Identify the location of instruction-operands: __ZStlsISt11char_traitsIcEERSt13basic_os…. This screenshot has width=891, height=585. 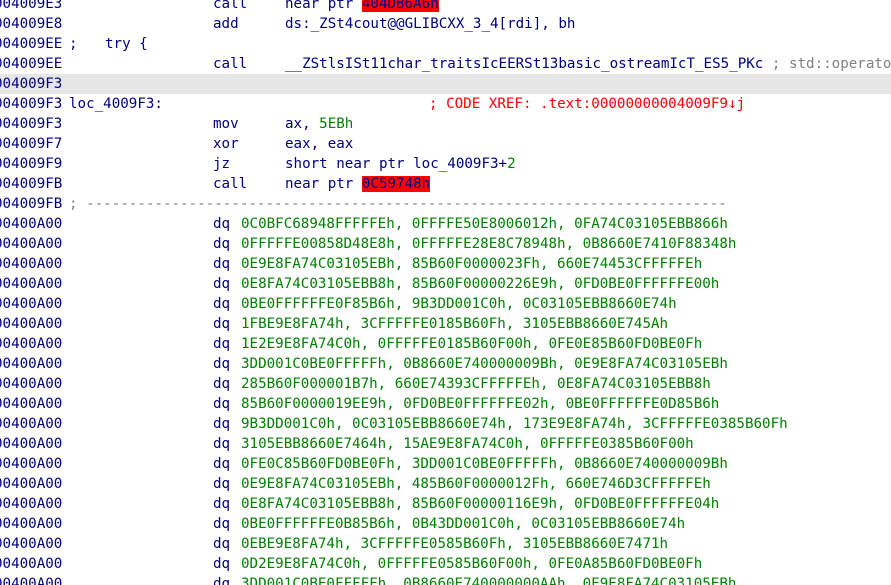
(588, 64).